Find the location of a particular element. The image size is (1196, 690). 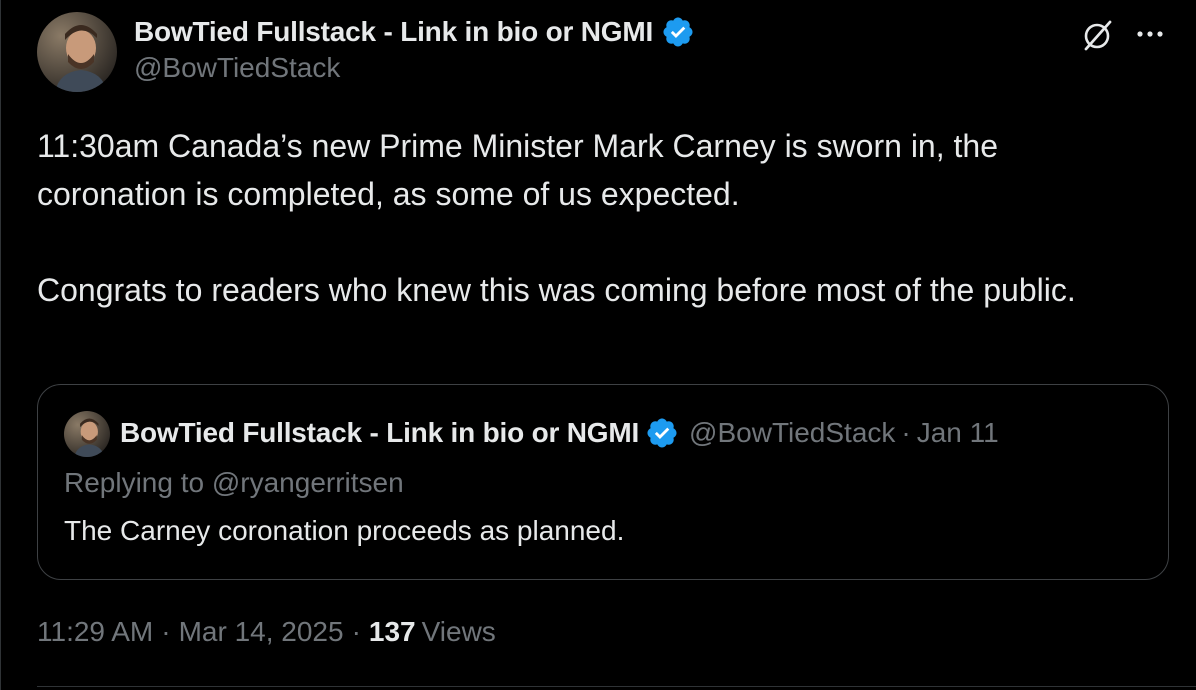

tweet-date: Mar 14, 2025 is located at coordinates (261, 632).